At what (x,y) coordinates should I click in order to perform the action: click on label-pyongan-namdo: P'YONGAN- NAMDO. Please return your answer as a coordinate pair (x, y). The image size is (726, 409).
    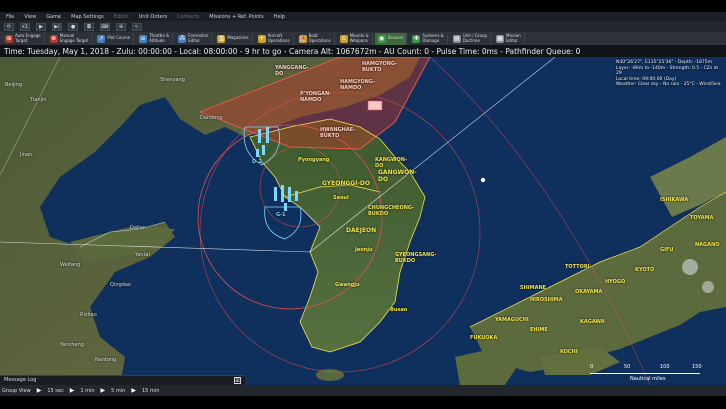
    Looking at the image, I should click on (316, 97).